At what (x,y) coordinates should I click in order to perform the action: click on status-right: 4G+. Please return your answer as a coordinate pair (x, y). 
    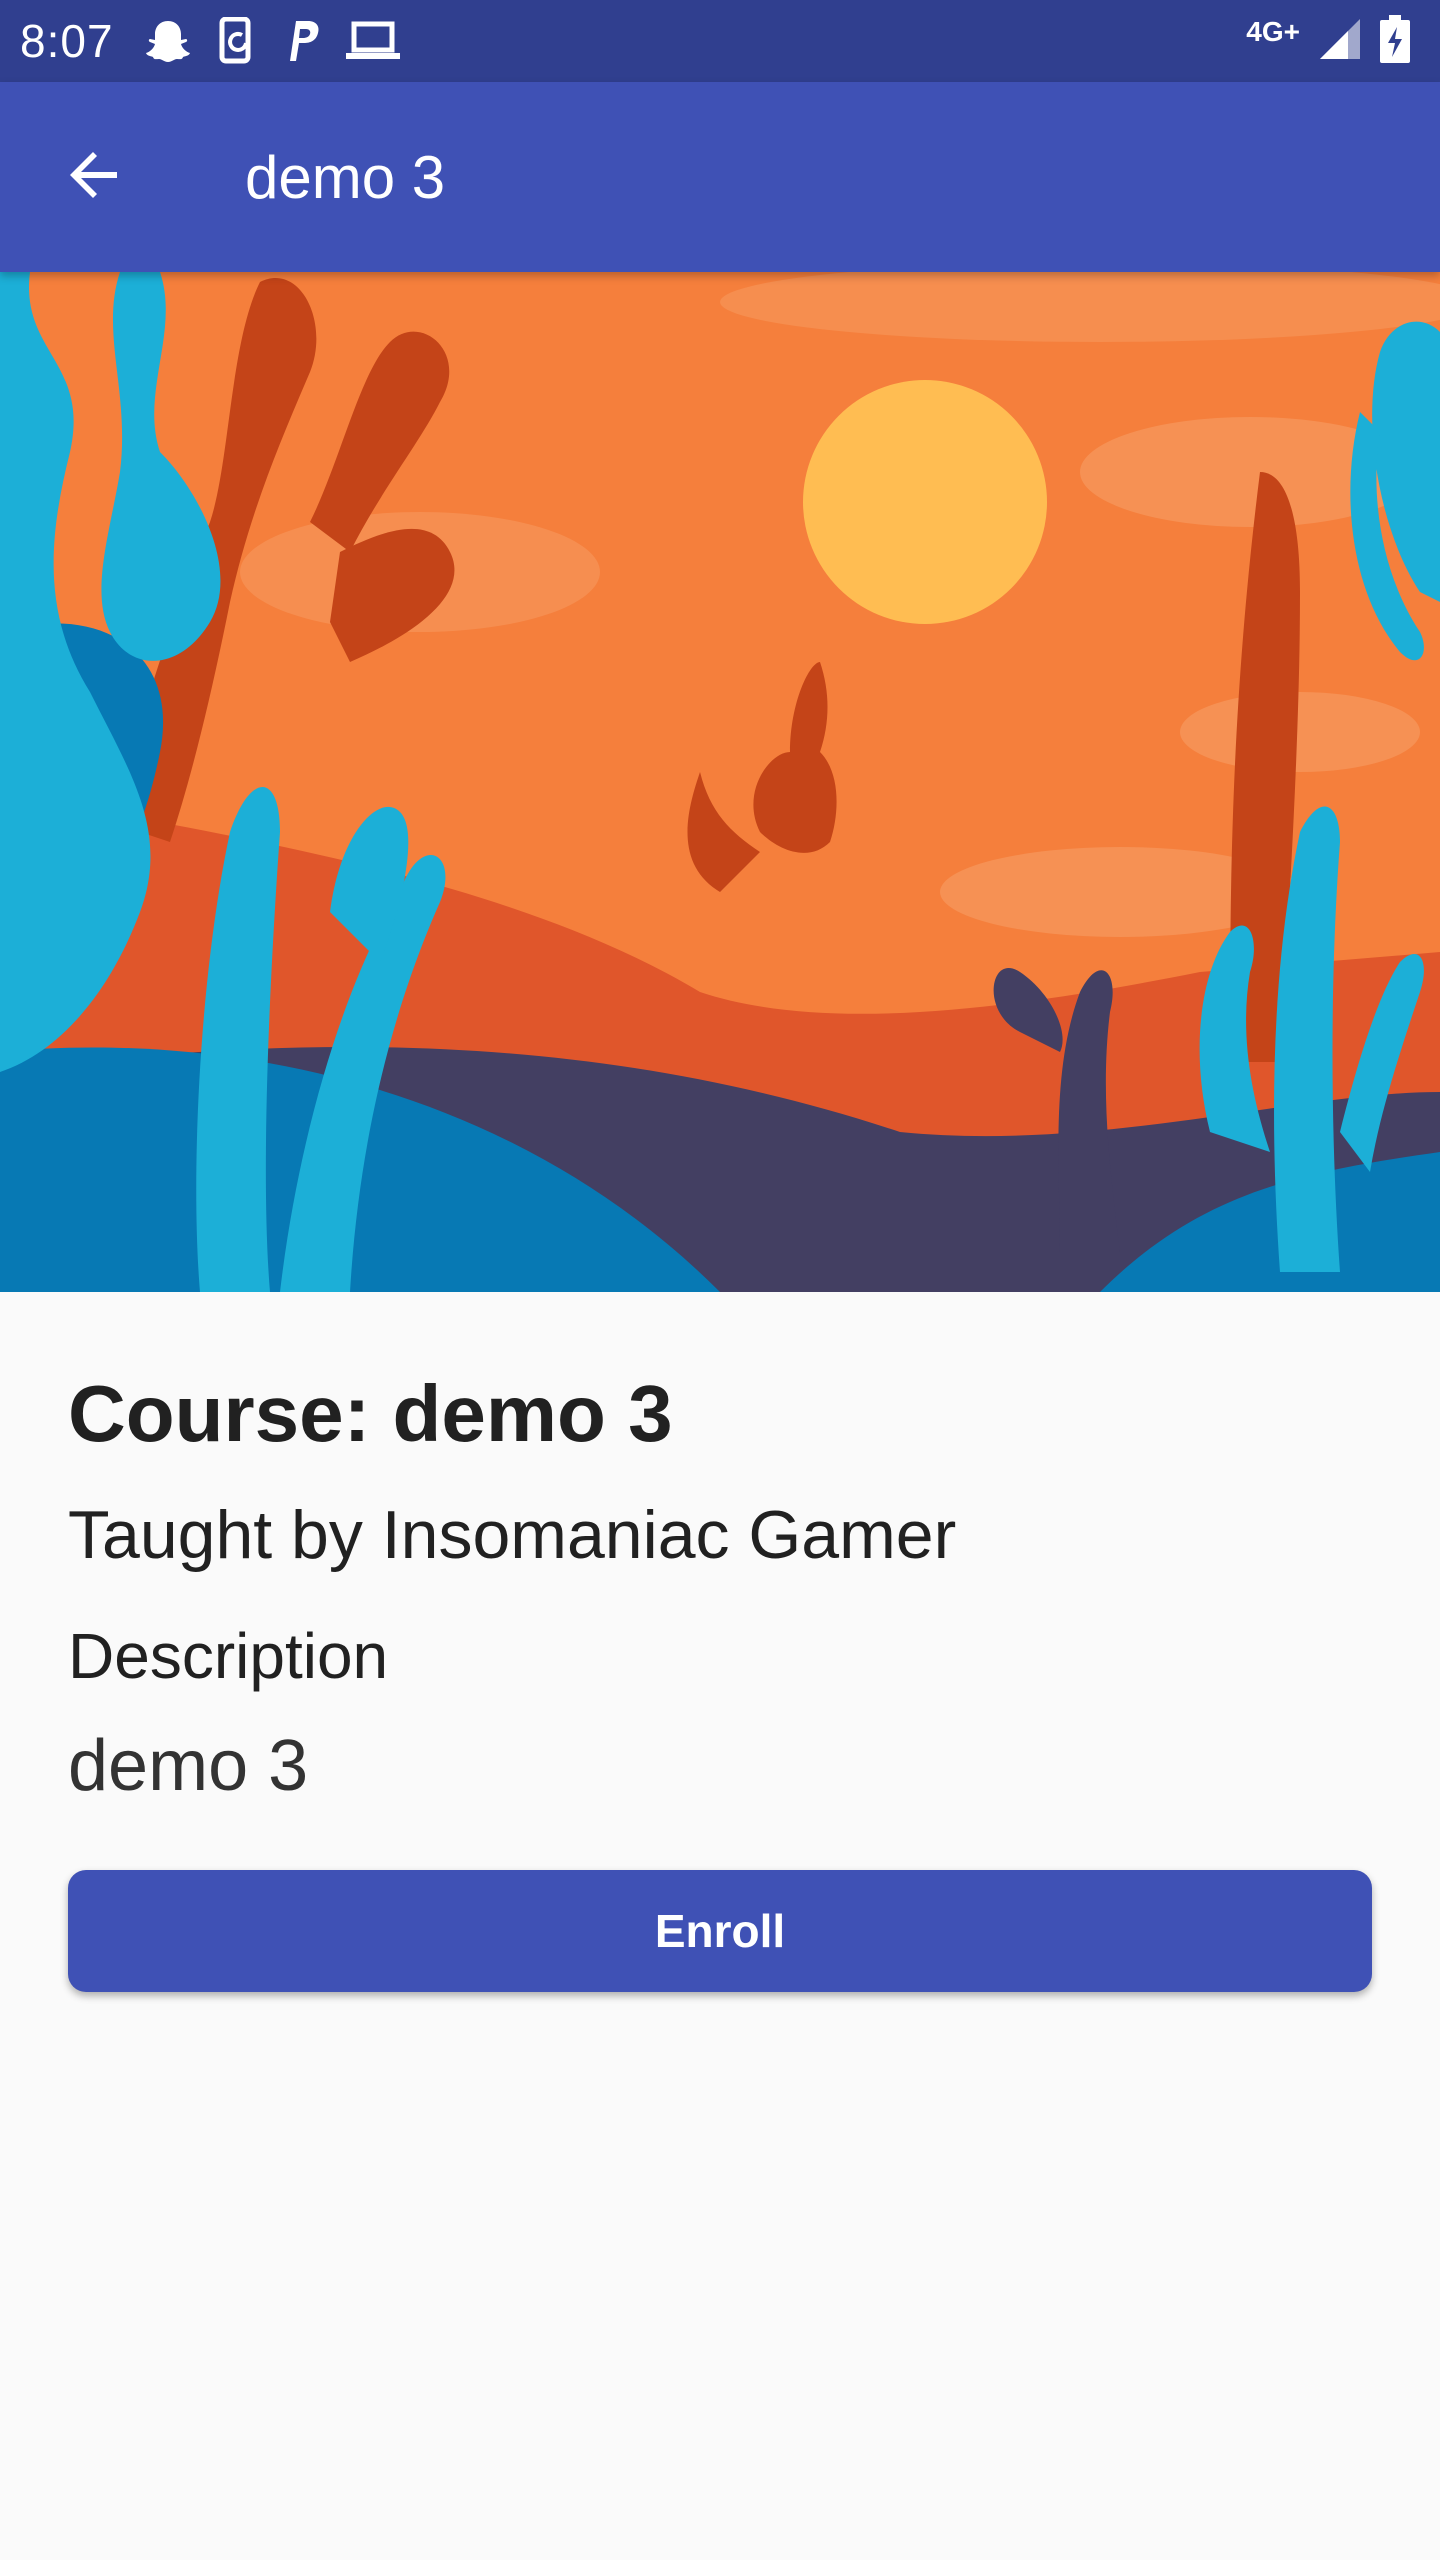
    Looking at the image, I should click on (1328, 41).